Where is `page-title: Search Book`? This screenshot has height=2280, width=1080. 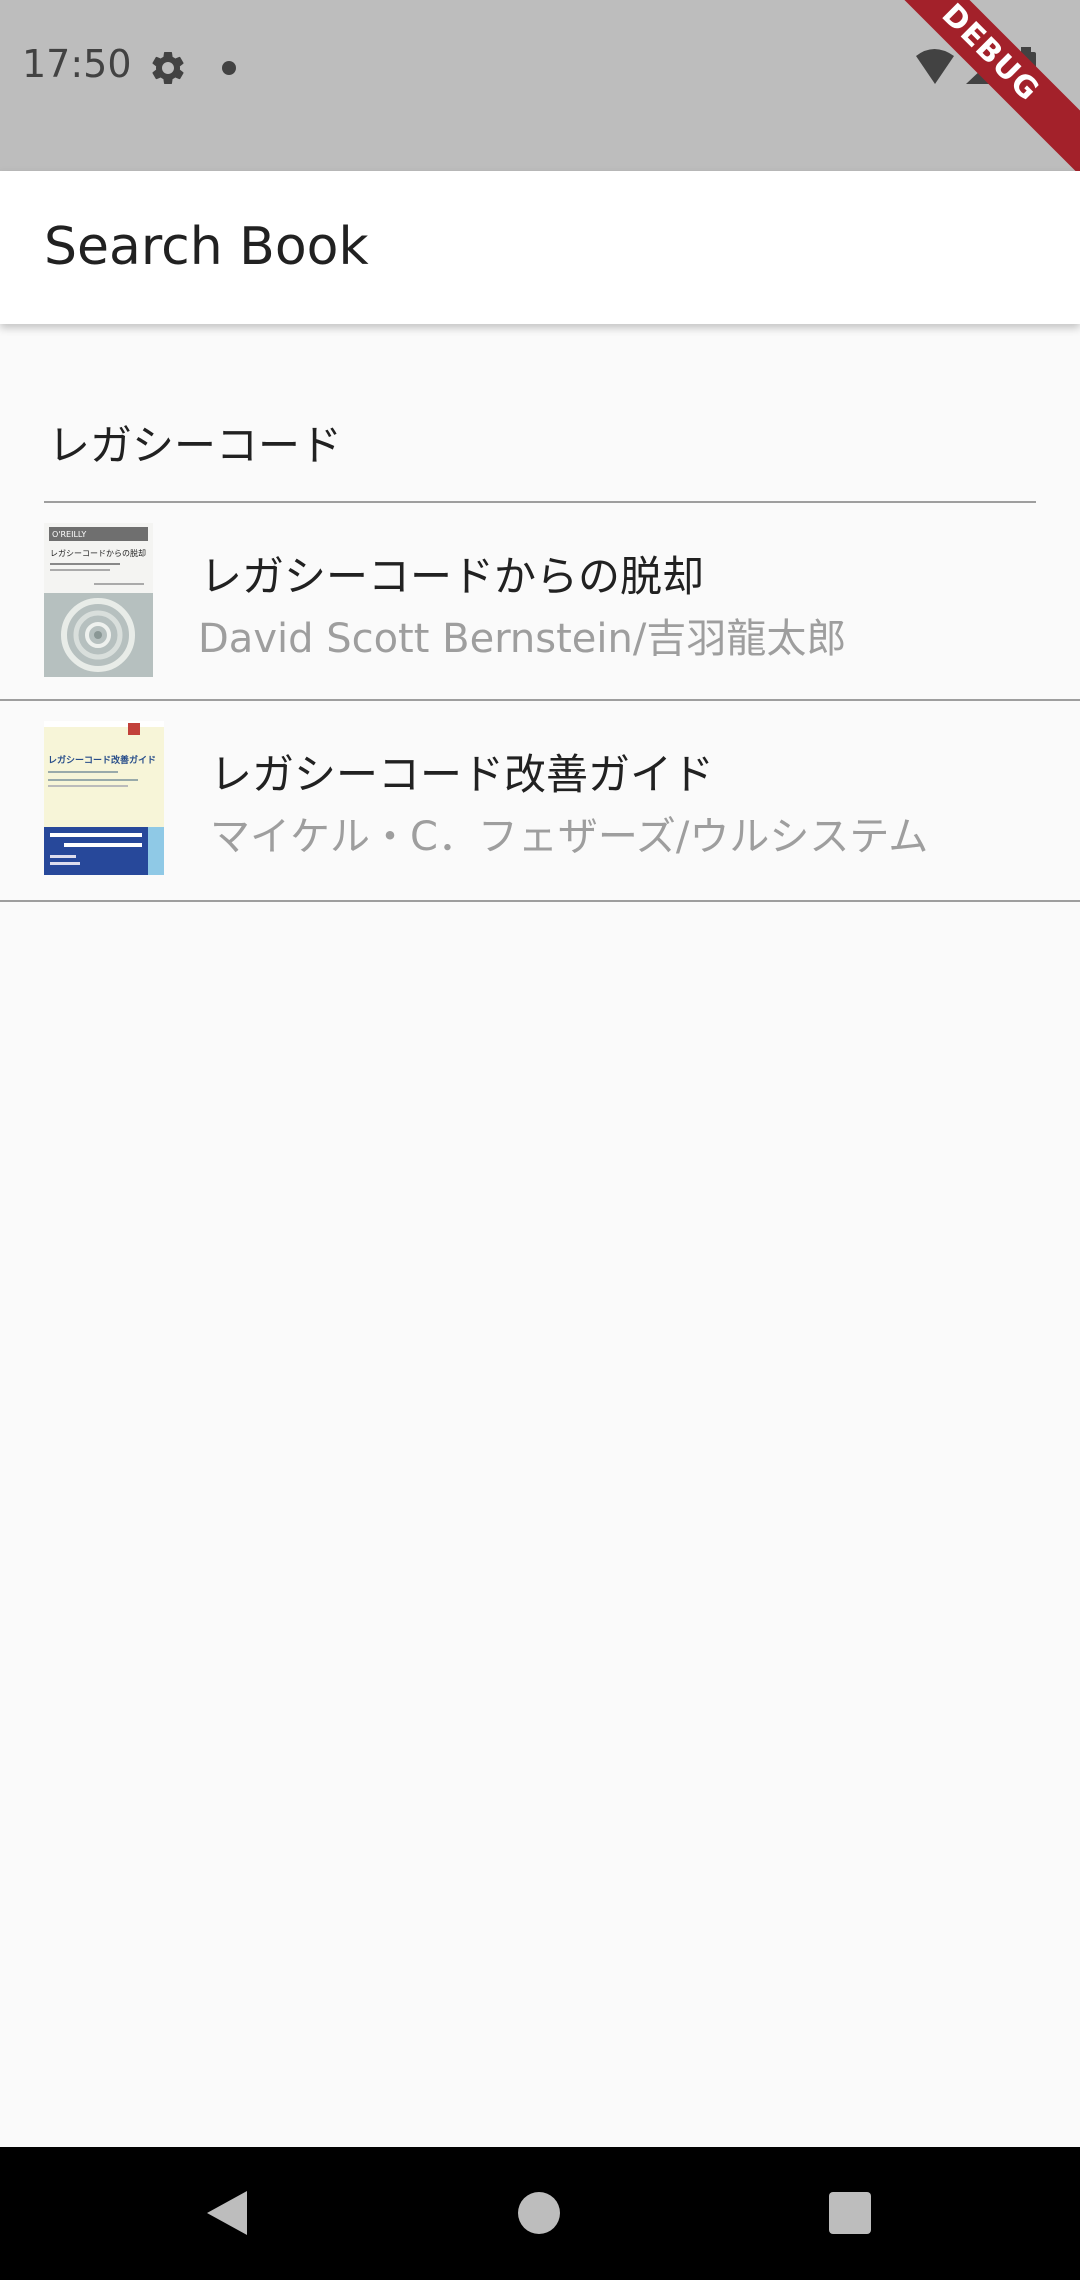
page-title: Search Book is located at coordinates (206, 247).